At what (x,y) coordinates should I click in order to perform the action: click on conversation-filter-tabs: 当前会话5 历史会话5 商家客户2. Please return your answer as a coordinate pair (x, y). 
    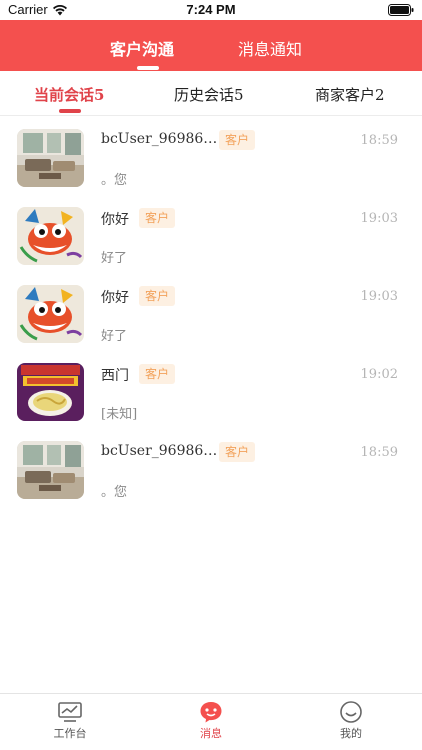
    Looking at the image, I should click on (211, 93).